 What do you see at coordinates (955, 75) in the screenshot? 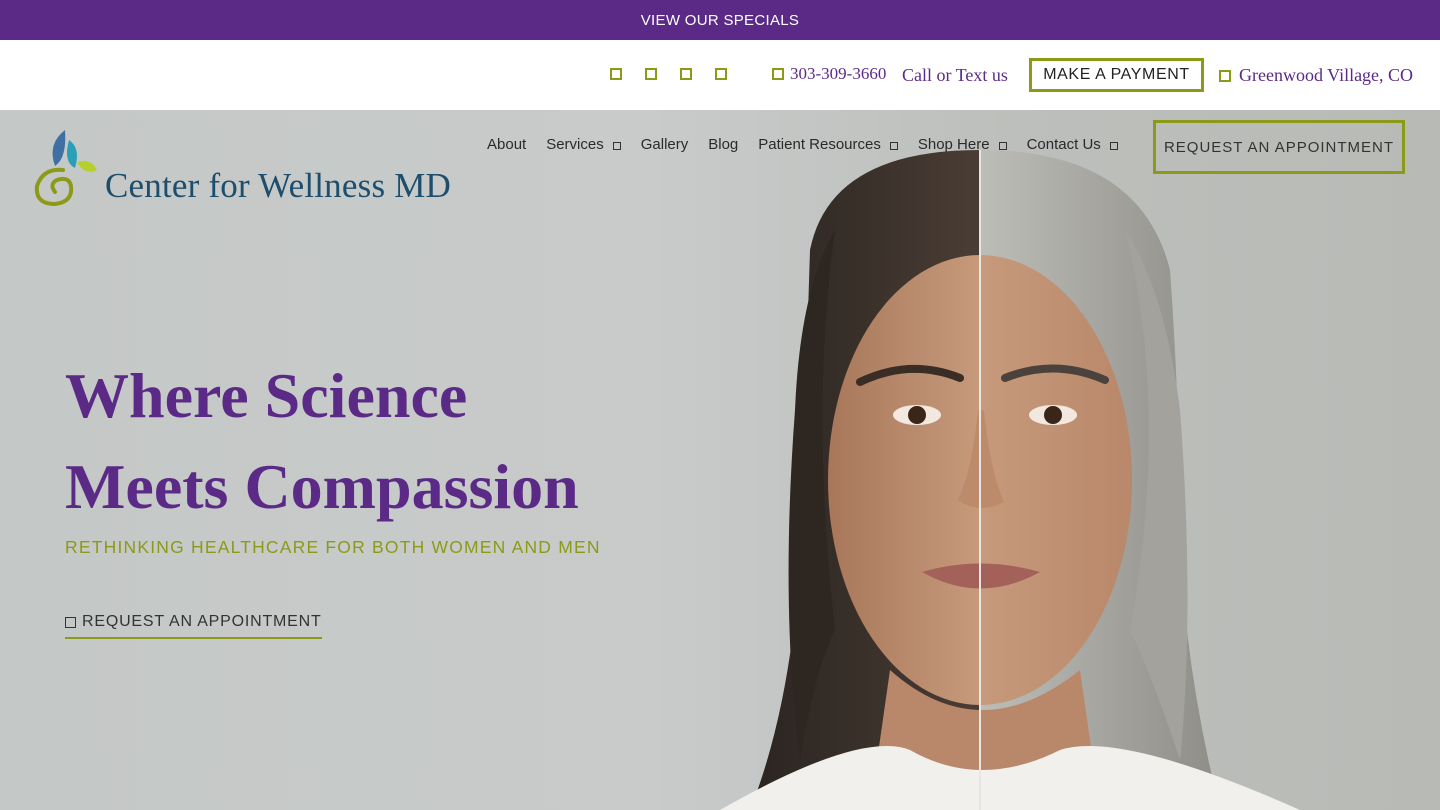
I see `call-or-text-label: Call or Text us` at bounding box center [955, 75].